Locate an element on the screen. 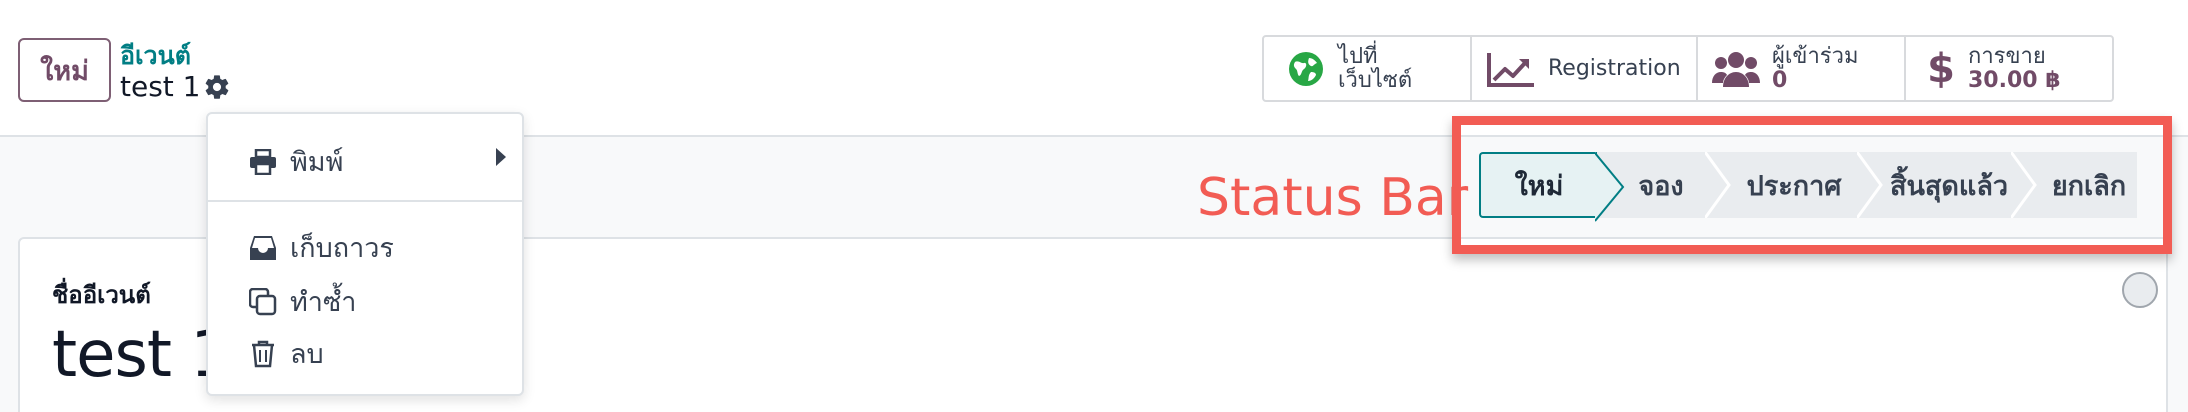 The image size is (2188, 412). duplicate-label: ทำซ้ำ is located at coordinates (323, 302).